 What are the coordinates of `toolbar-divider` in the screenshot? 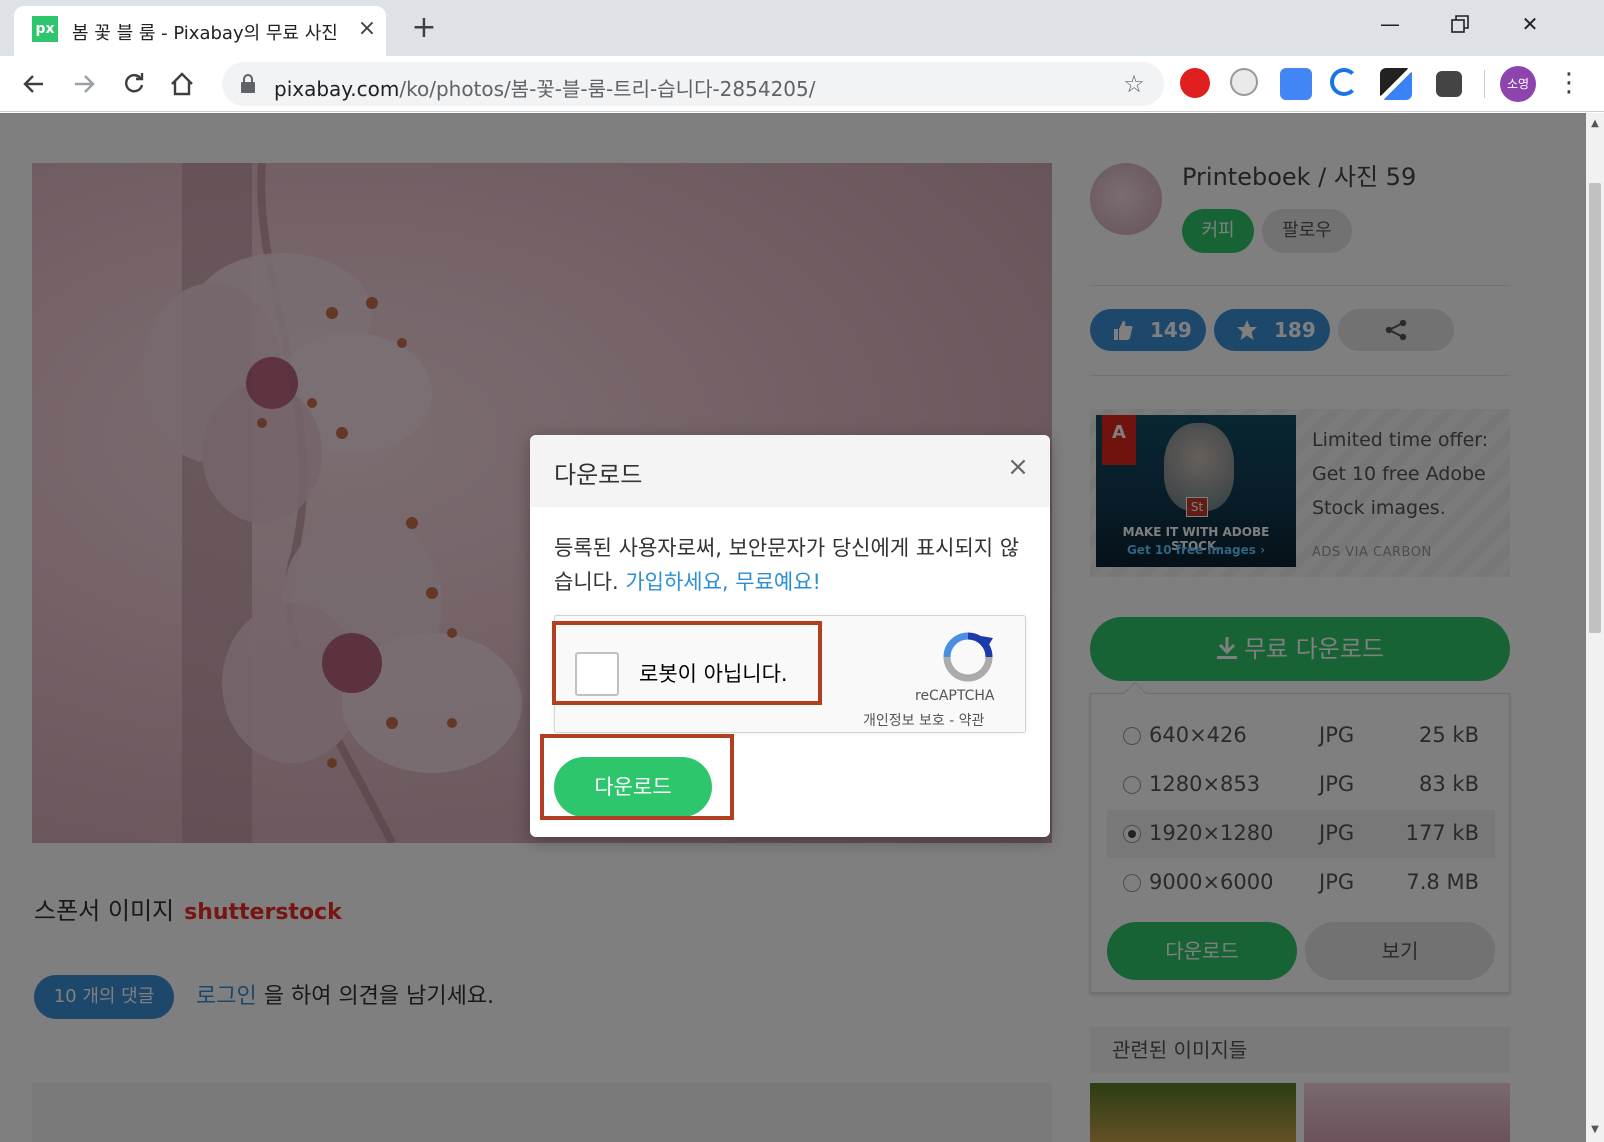 It's located at (1484, 84).